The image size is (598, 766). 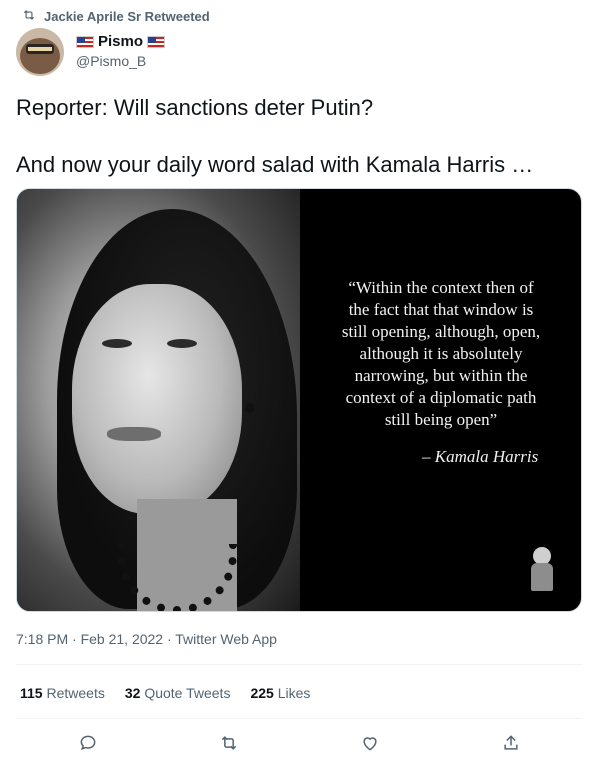 What do you see at coordinates (480, 456) in the screenshot?
I see `quote-attribution: – Kamala Harris` at bounding box center [480, 456].